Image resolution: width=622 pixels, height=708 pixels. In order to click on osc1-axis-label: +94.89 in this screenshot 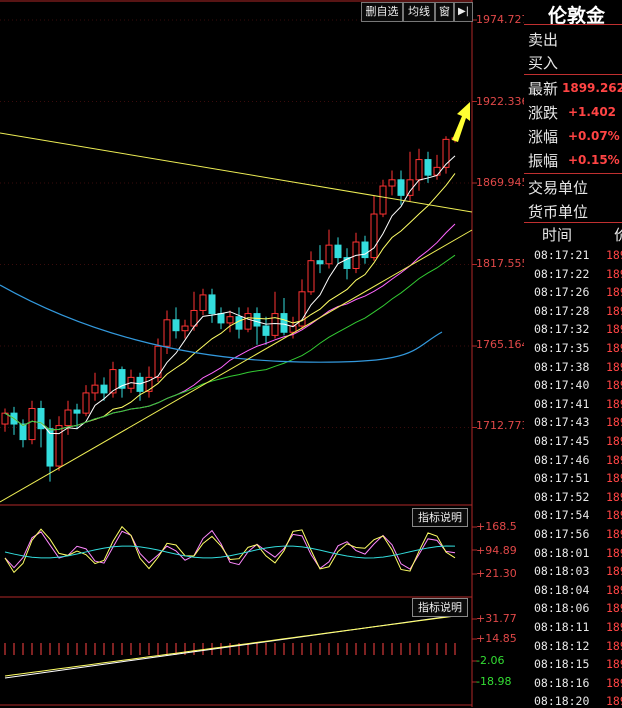, I will do `click(496, 550)`.